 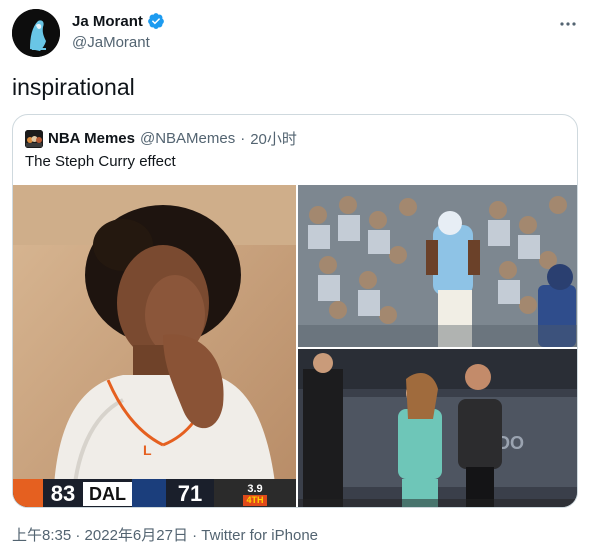 What do you see at coordinates (155, 21) in the screenshot?
I see `verified-badge-icon` at bounding box center [155, 21].